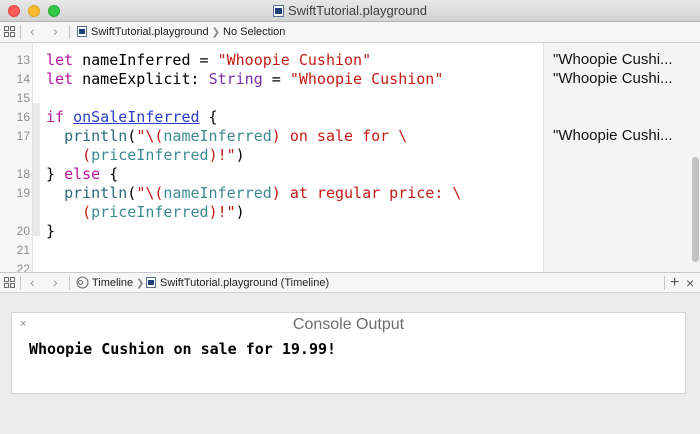 The height and width of the screenshot is (434, 700). I want to click on code-line: if onSaleInferred {, so click(132, 117).